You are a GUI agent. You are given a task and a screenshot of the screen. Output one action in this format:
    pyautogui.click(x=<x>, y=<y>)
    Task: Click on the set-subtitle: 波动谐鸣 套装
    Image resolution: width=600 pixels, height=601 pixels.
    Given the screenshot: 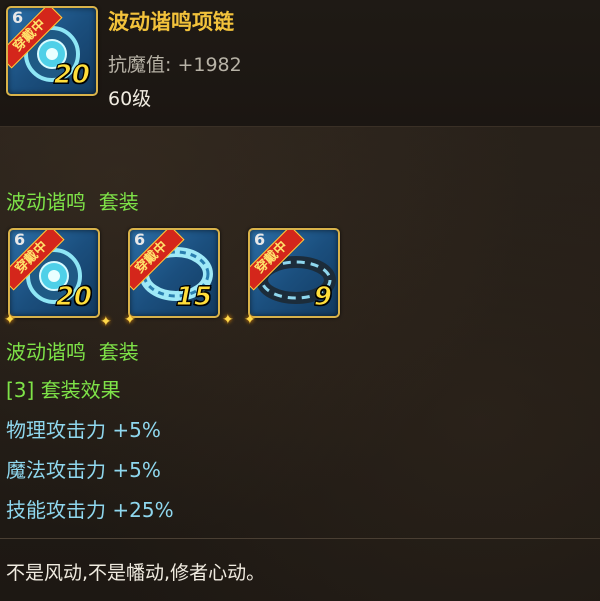 What is the action you would take?
    pyautogui.click(x=72, y=350)
    